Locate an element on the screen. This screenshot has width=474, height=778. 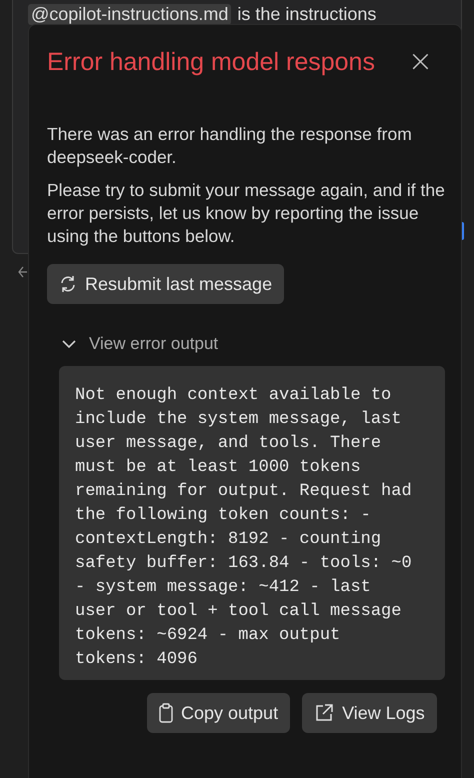
close-button: × is located at coordinates (426, 62).